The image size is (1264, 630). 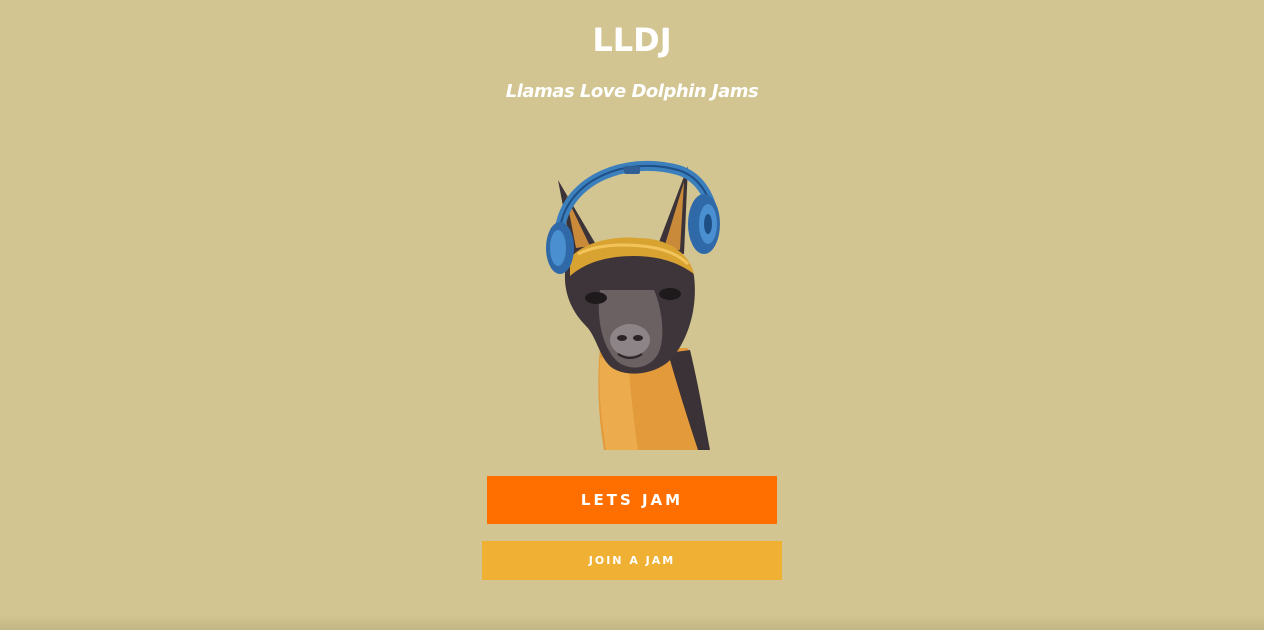 I want to click on llama-with-headphones-image, so click(x=633, y=305).